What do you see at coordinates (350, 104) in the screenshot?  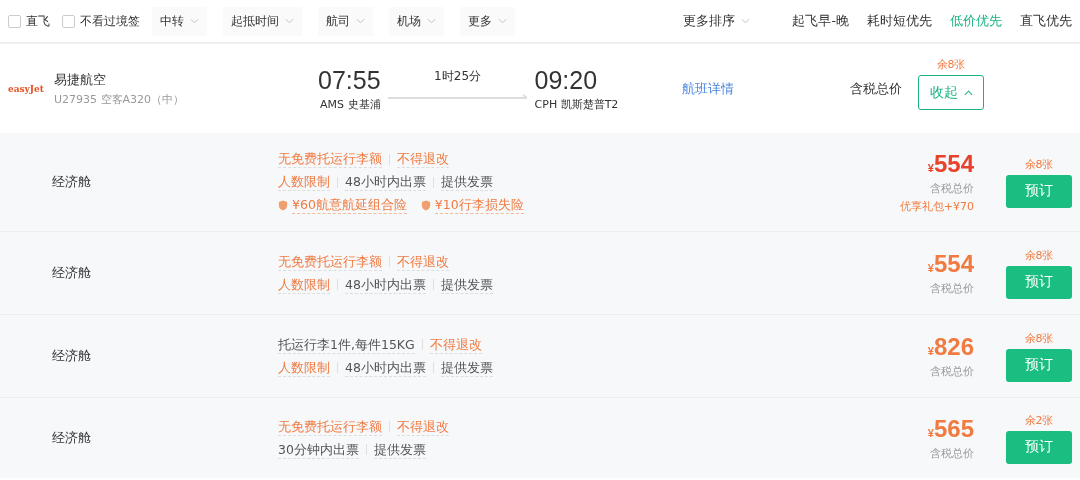 I see `depart-airport: AMS 史基浦` at bounding box center [350, 104].